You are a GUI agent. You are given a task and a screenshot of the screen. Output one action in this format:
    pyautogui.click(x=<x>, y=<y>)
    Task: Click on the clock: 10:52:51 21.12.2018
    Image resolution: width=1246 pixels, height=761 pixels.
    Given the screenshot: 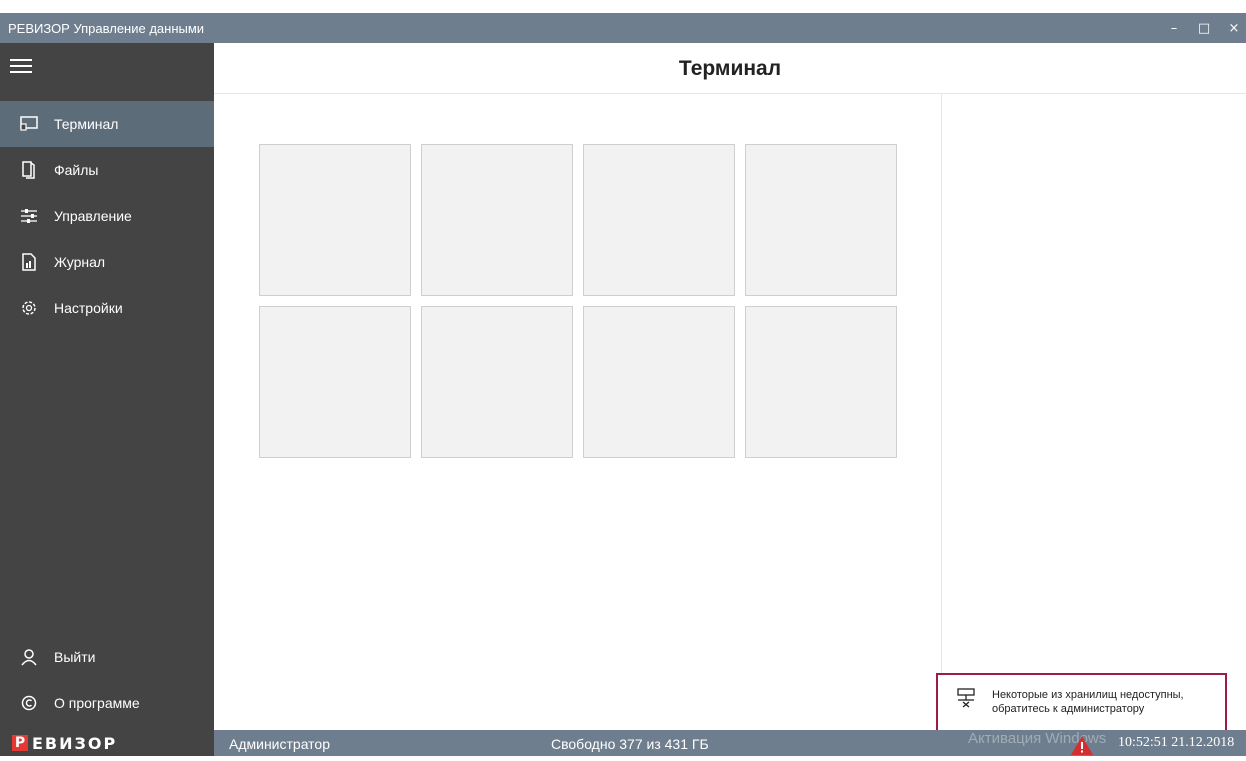 What is the action you would take?
    pyautogui.click(x=1176, y=742)
    